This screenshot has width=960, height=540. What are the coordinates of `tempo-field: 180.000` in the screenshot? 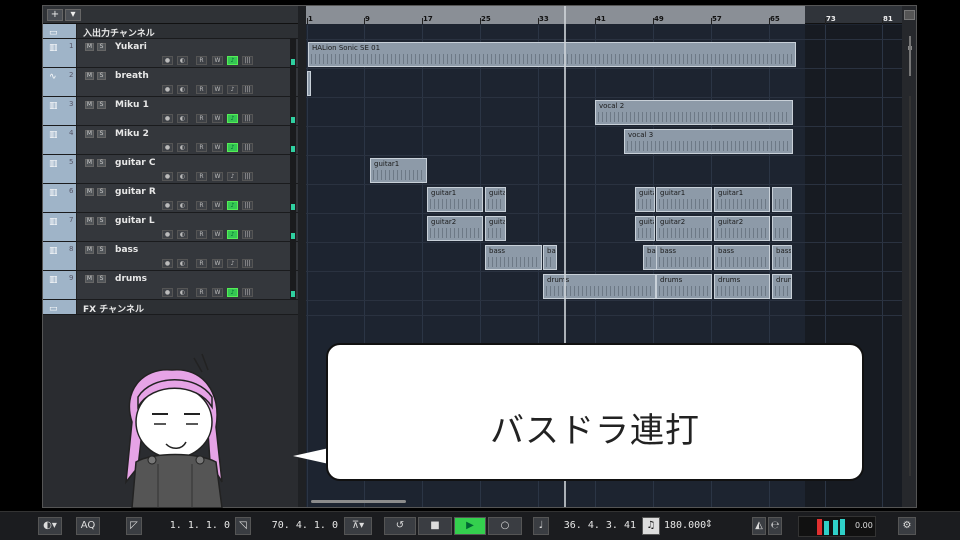 It's located at (685, 526).